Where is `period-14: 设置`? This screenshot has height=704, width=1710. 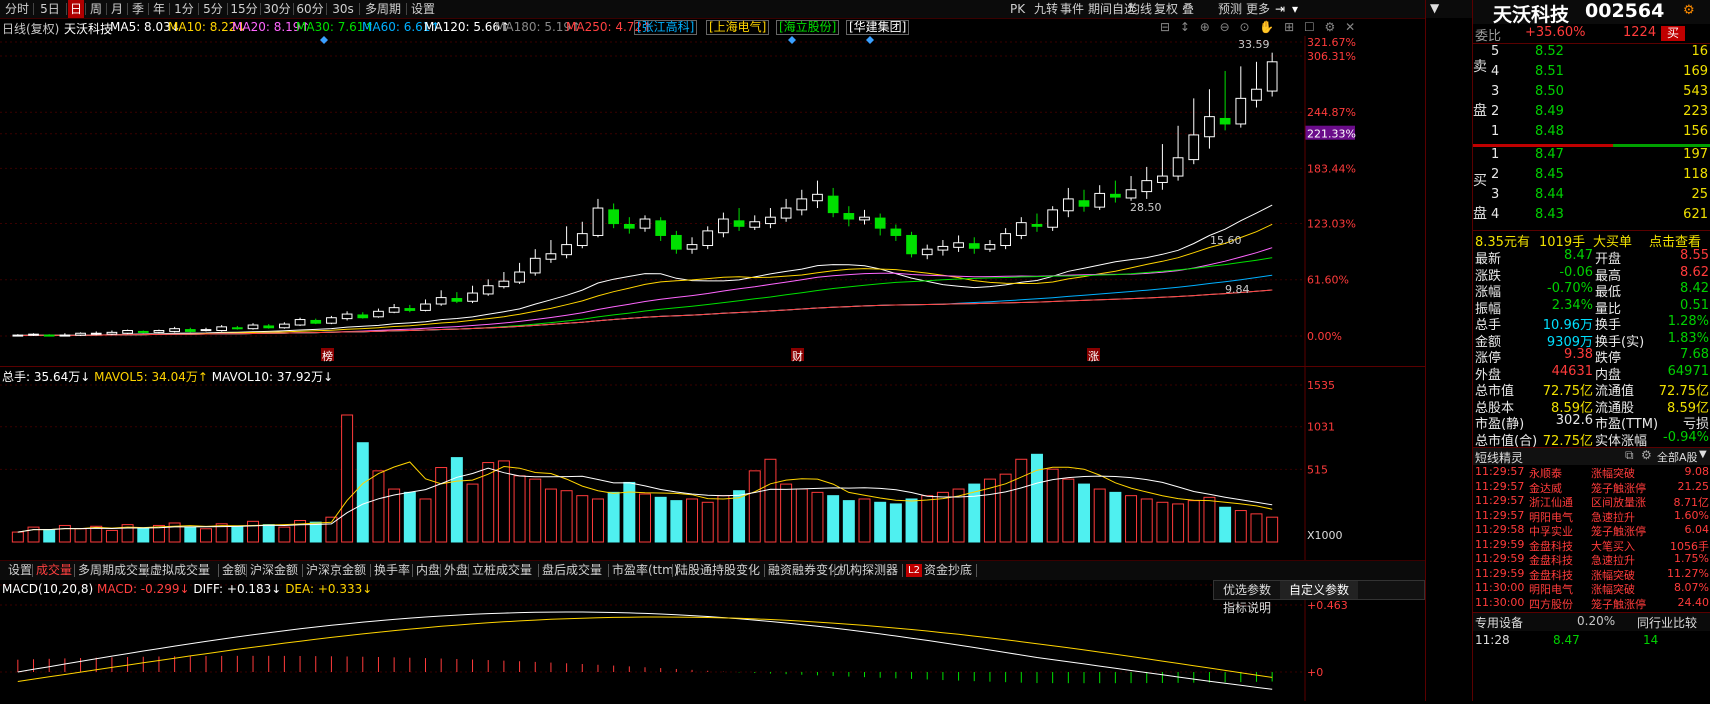
period-14: 设置 is located at coordinates (423, 9).